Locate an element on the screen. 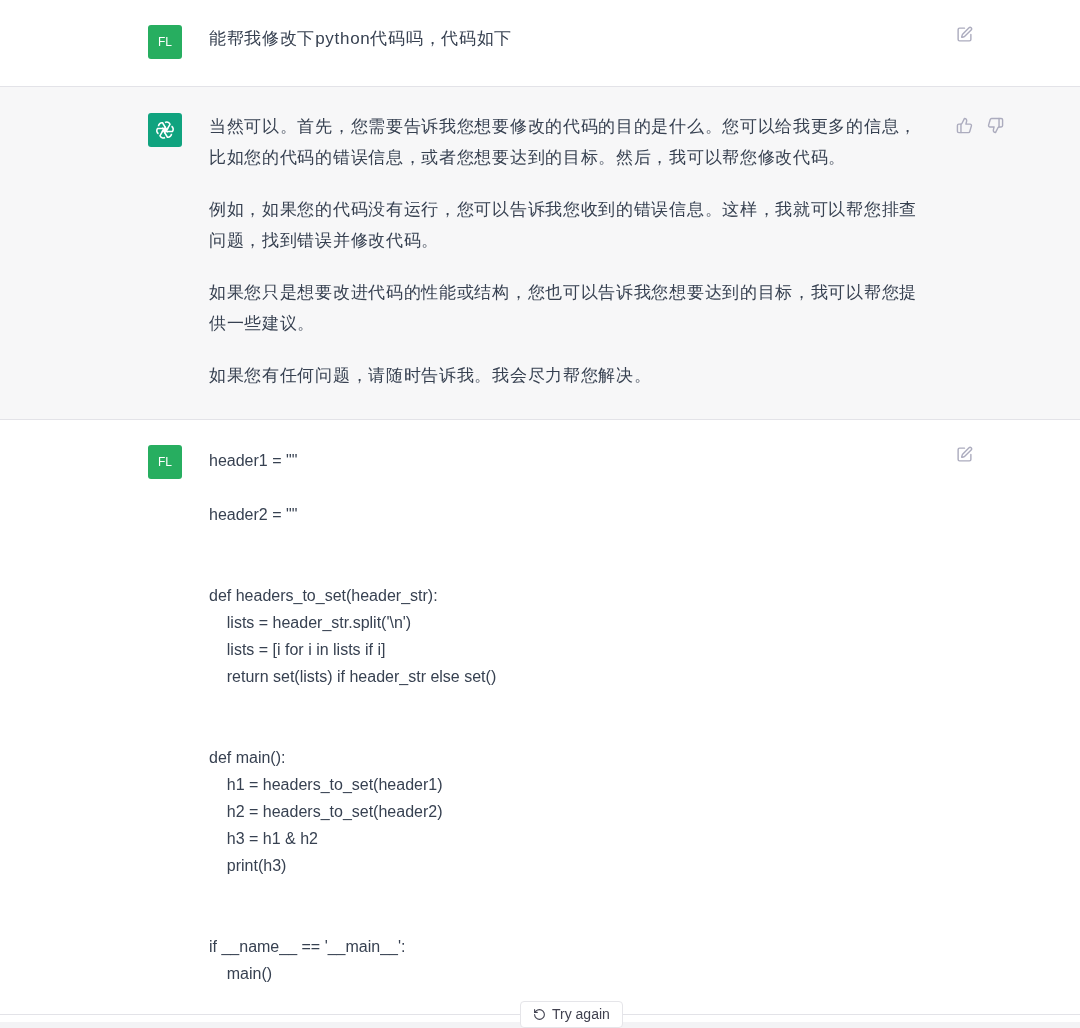 The image size is (1080, 1028). thumbs-up-icon is located at coordinates (964, 125).